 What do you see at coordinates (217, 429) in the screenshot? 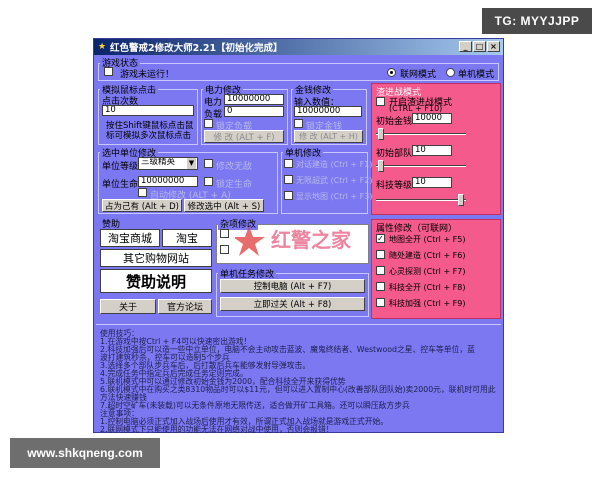
I see `usage-tip-line: 2.联网模式下只能使用的功能无法在网络对战中使用，否则会报错！` at bounding box center [217, 429].